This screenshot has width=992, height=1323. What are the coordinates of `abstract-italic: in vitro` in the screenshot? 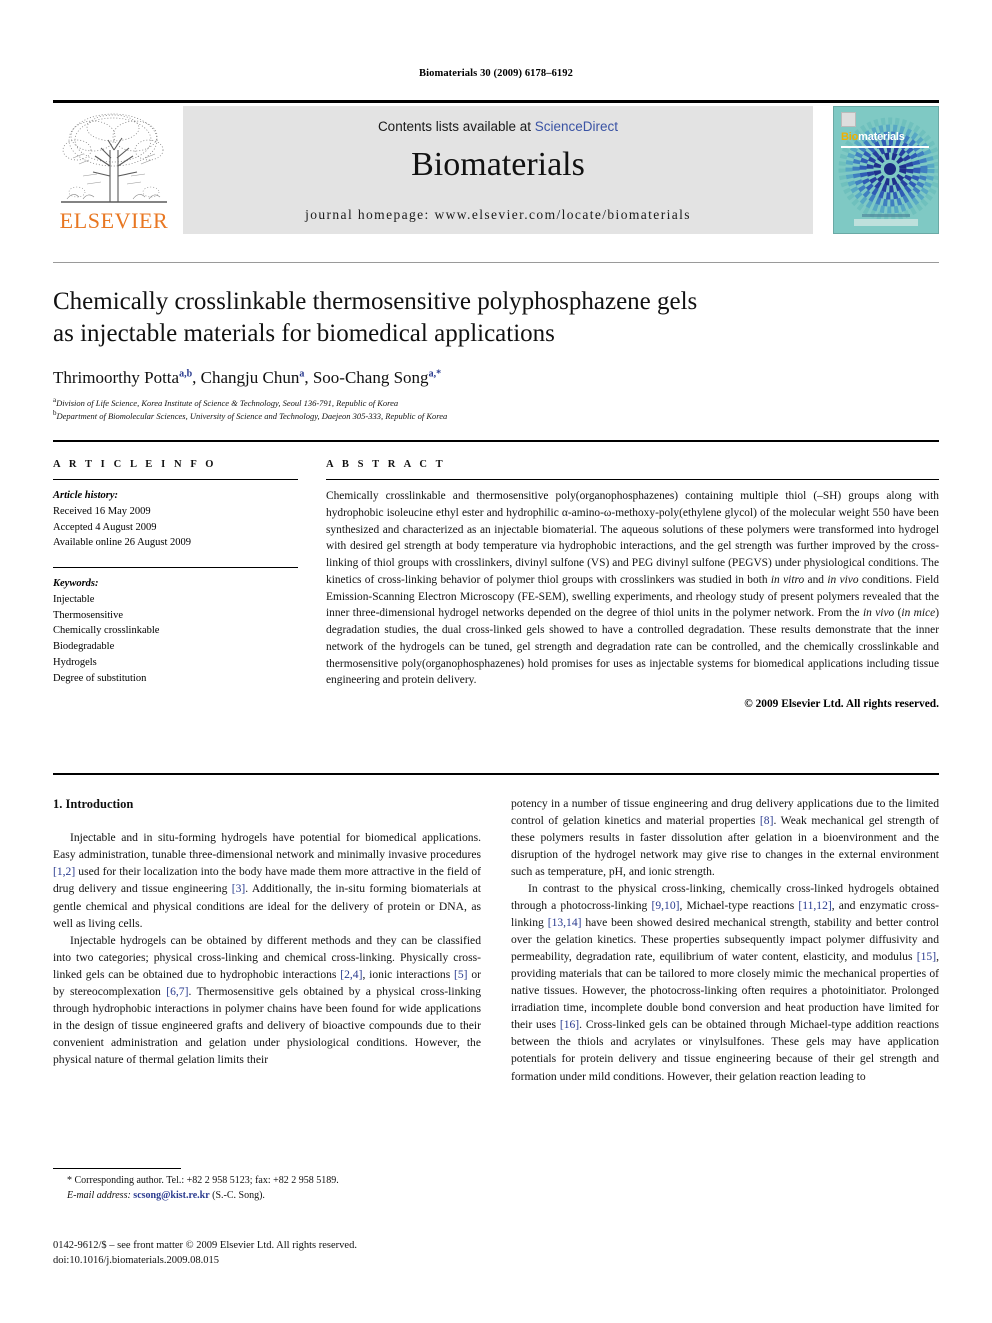 It's located at (787, 579).